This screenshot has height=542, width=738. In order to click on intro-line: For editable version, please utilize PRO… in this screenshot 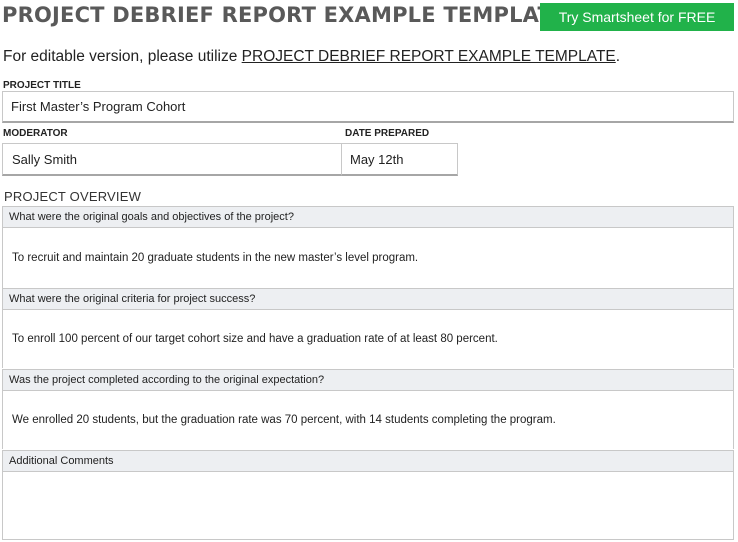, I will do `click(311, 57)`.